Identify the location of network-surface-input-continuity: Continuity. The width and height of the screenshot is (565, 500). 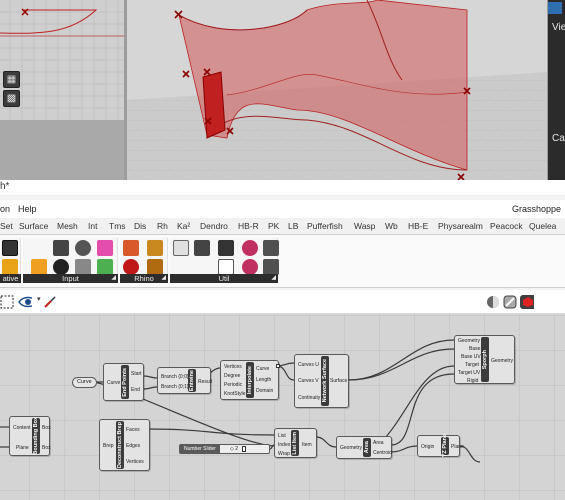
(309, 398).